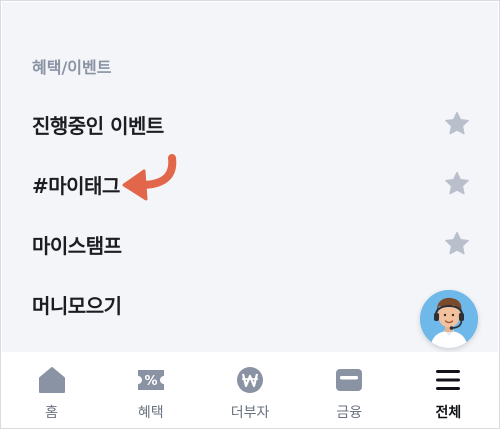  I want to click on tab-label: 더부자, so click(250, 413).